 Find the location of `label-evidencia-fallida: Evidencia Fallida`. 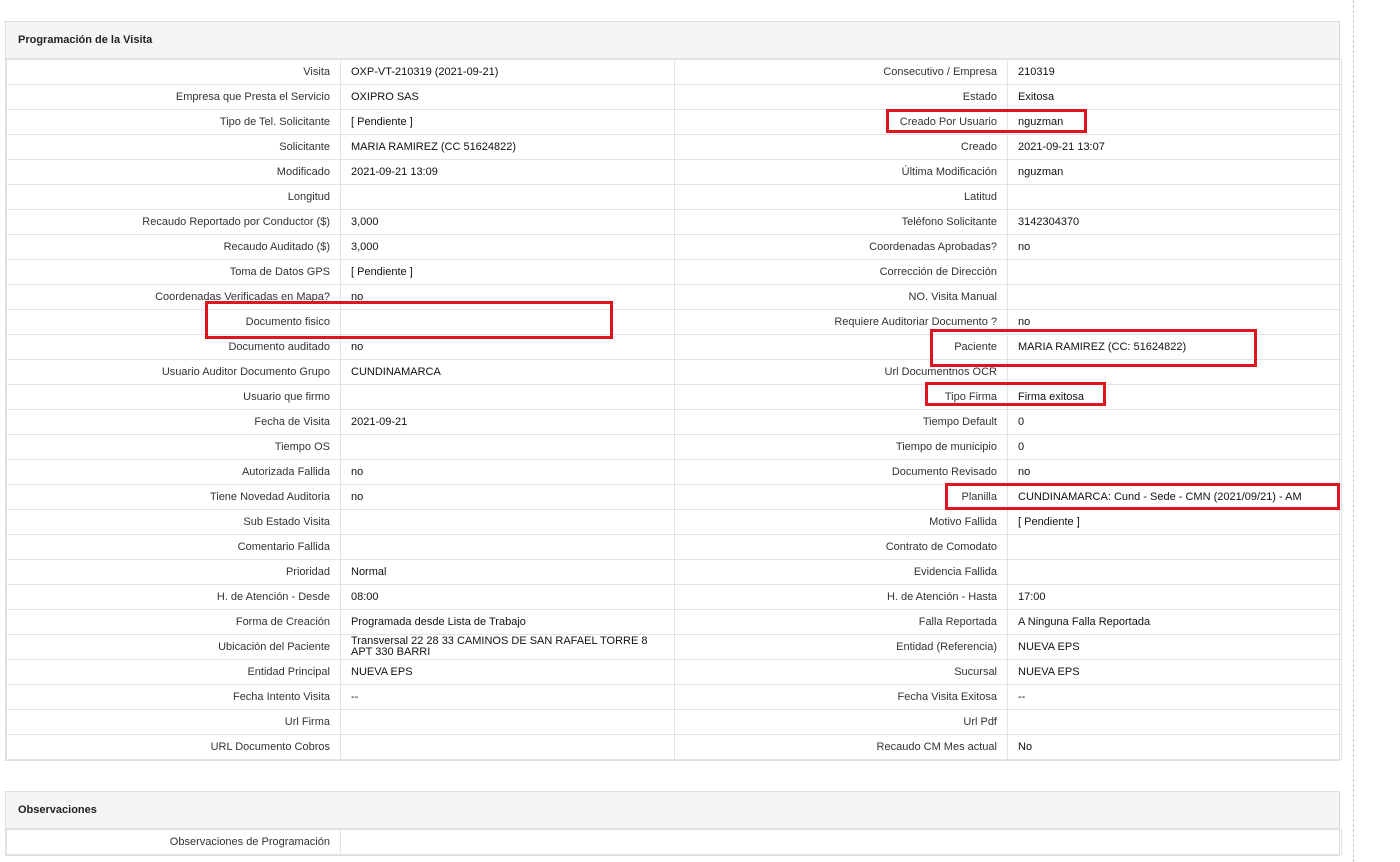

label-evidencia-fallida: Evidencia Fallida is located at coordinates (841, 572).